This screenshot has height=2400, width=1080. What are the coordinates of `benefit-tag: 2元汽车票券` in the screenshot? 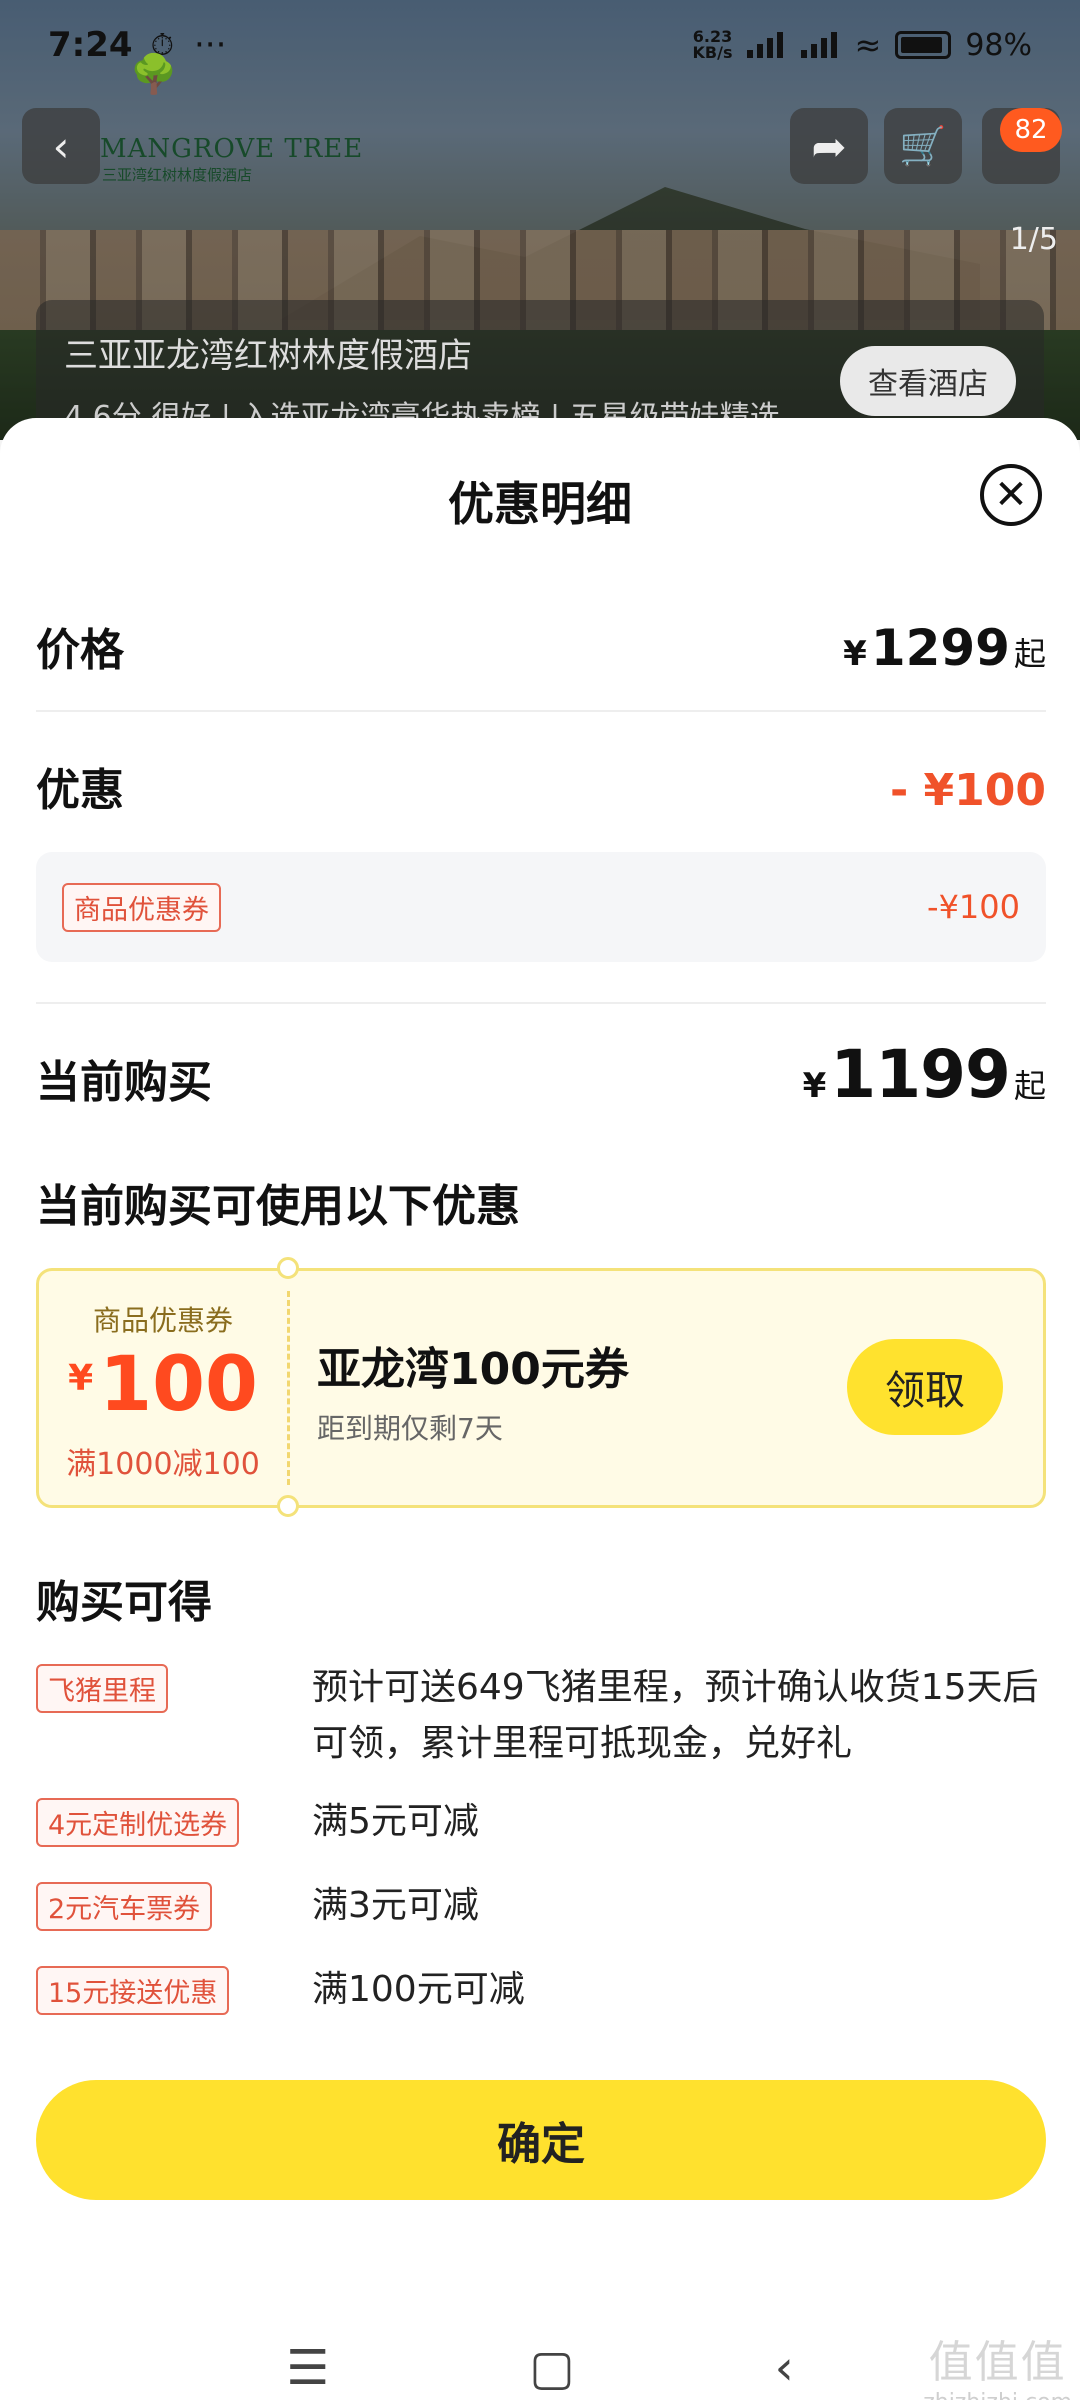 It's located at (124, 1906).